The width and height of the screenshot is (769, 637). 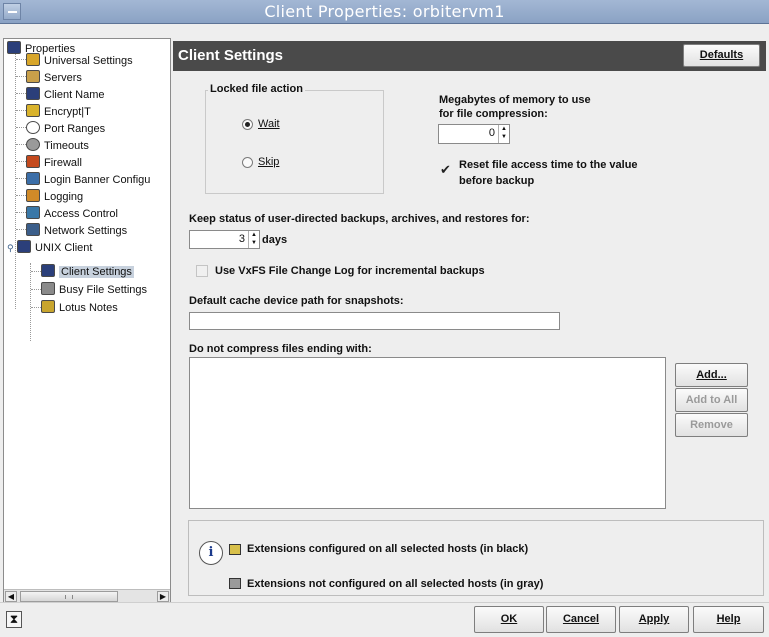 I want to click on client-name-icon, so click(x=33, y=93).